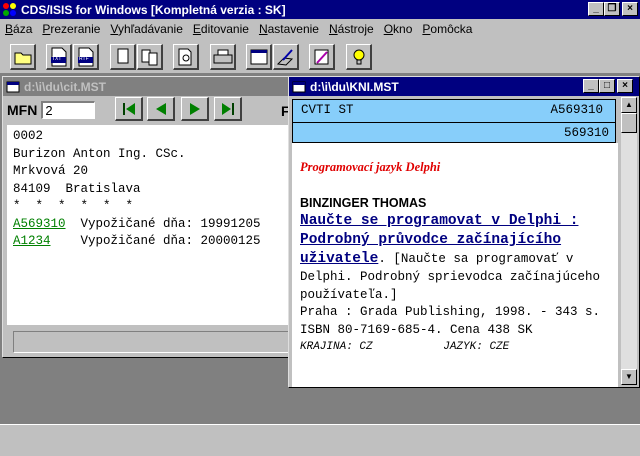 This screenshot has height=456, width=640. I want to click on loan-row: A1234 Vypožičané dňa: 20000125, so click(148, 242).